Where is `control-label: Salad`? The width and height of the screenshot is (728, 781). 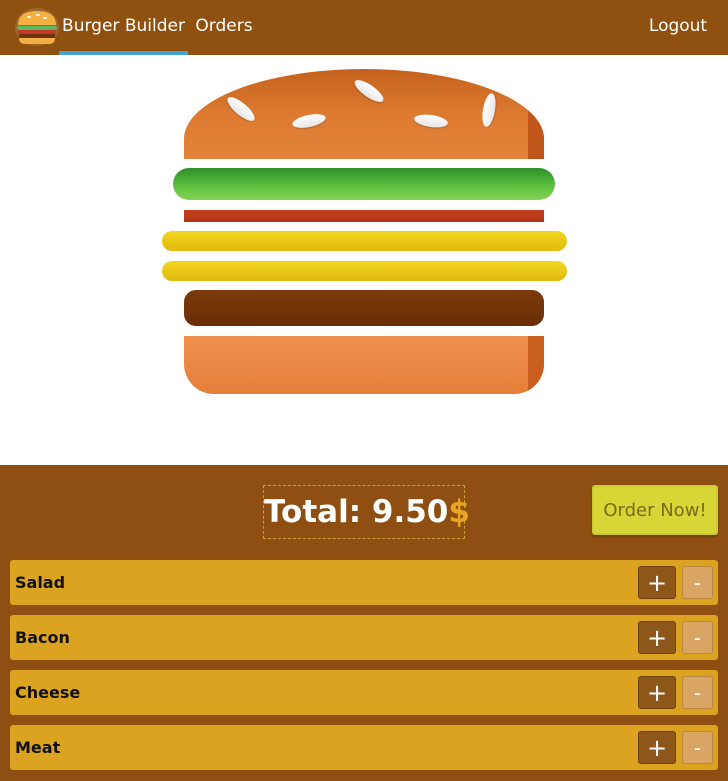
control-label: Salad is located at coordinates (40, 582).